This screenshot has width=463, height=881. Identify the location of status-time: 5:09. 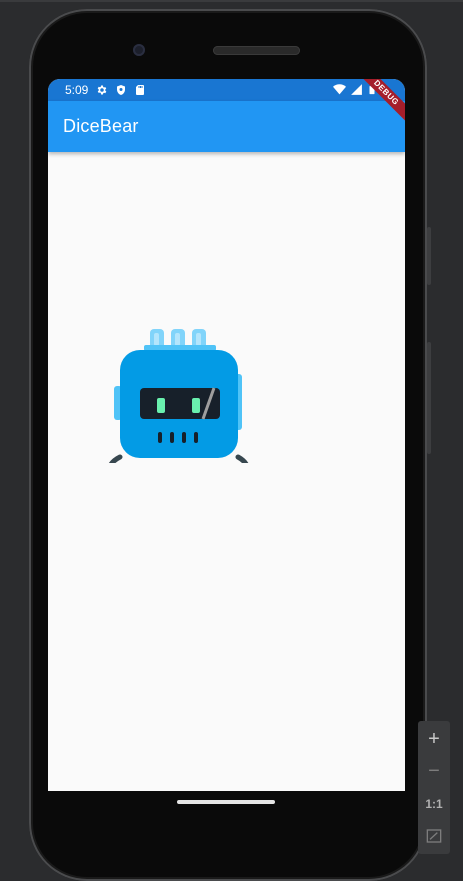
(77, 90).